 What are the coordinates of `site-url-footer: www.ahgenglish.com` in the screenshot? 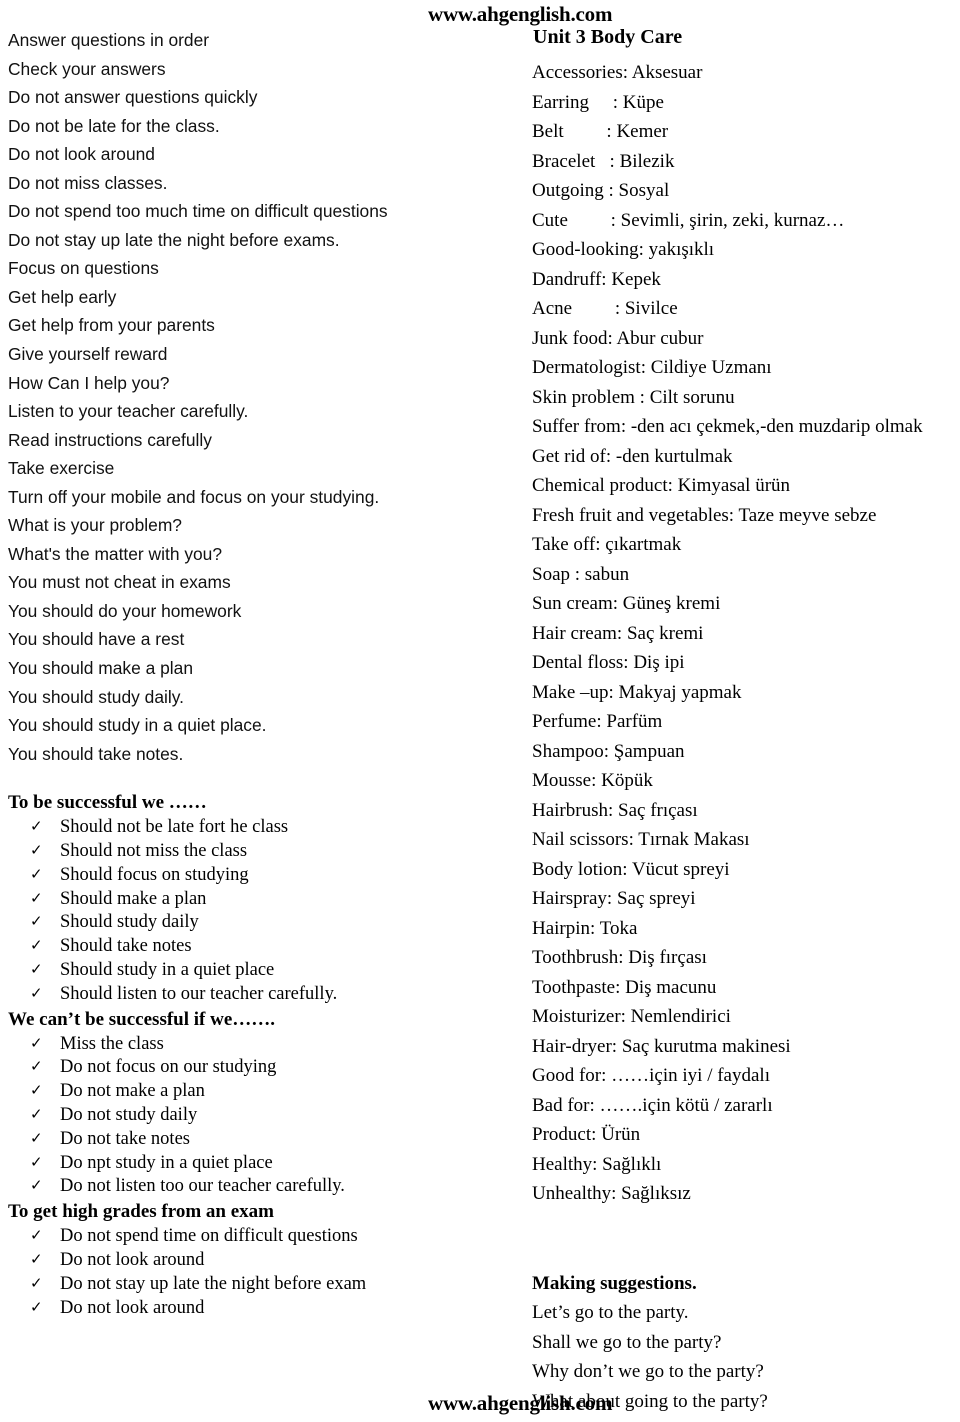 It's located at (520, 1403).